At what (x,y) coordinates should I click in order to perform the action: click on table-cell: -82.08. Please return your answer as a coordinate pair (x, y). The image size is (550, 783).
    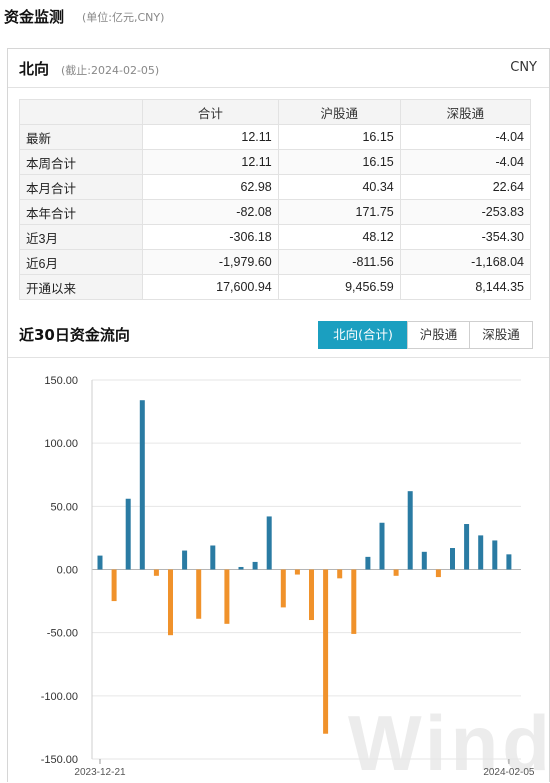
    Looking at the image, I should click on (210, 212).